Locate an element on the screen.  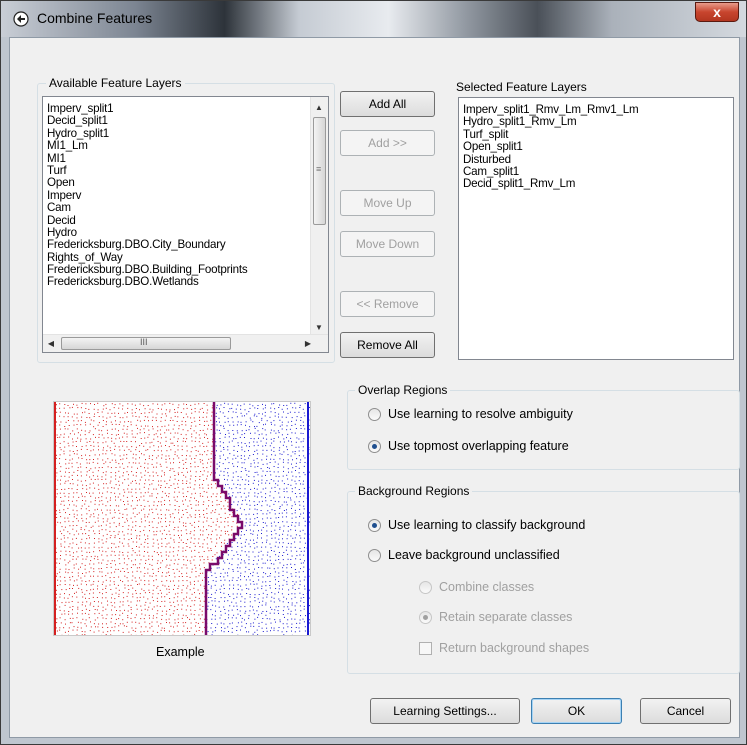
available-horizontal-scrollbar: ◀ III ▶ is located at coordinates (185, 343).